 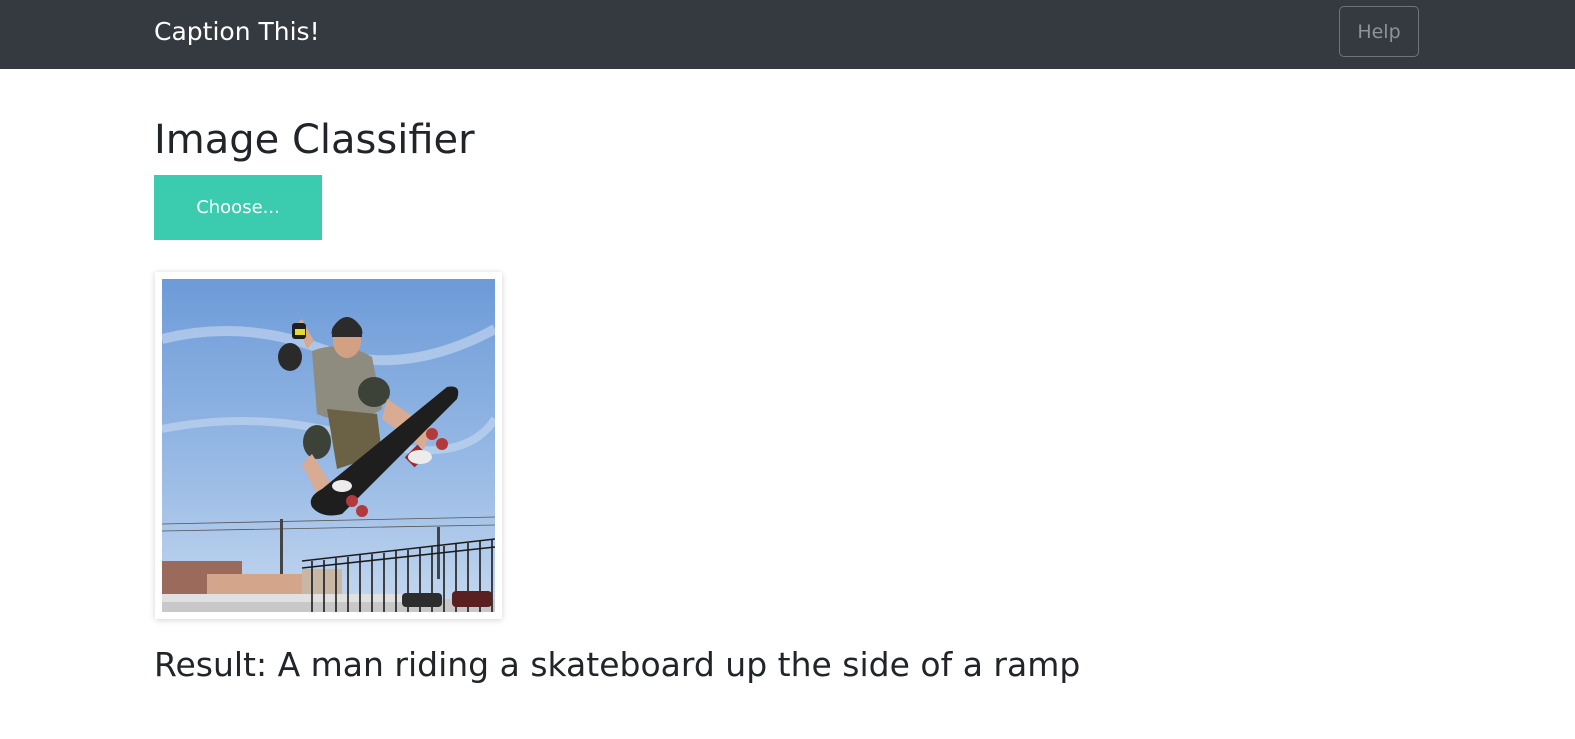 What do you see at coordinates (1379, 31) in the screenshot?
I see `help-button: Help` at bounding box center [1379, 31].